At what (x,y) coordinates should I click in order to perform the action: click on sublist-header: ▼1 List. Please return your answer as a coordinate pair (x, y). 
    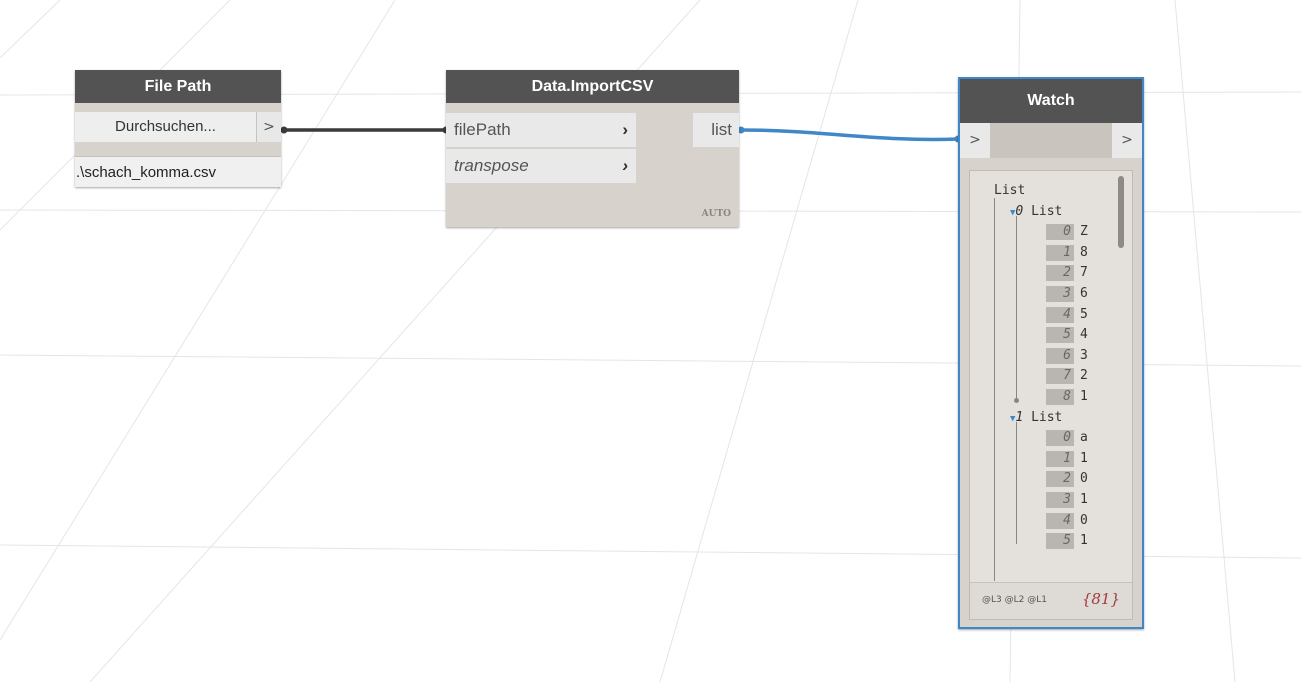
    Looking at the image, I should click on (1036, 418).